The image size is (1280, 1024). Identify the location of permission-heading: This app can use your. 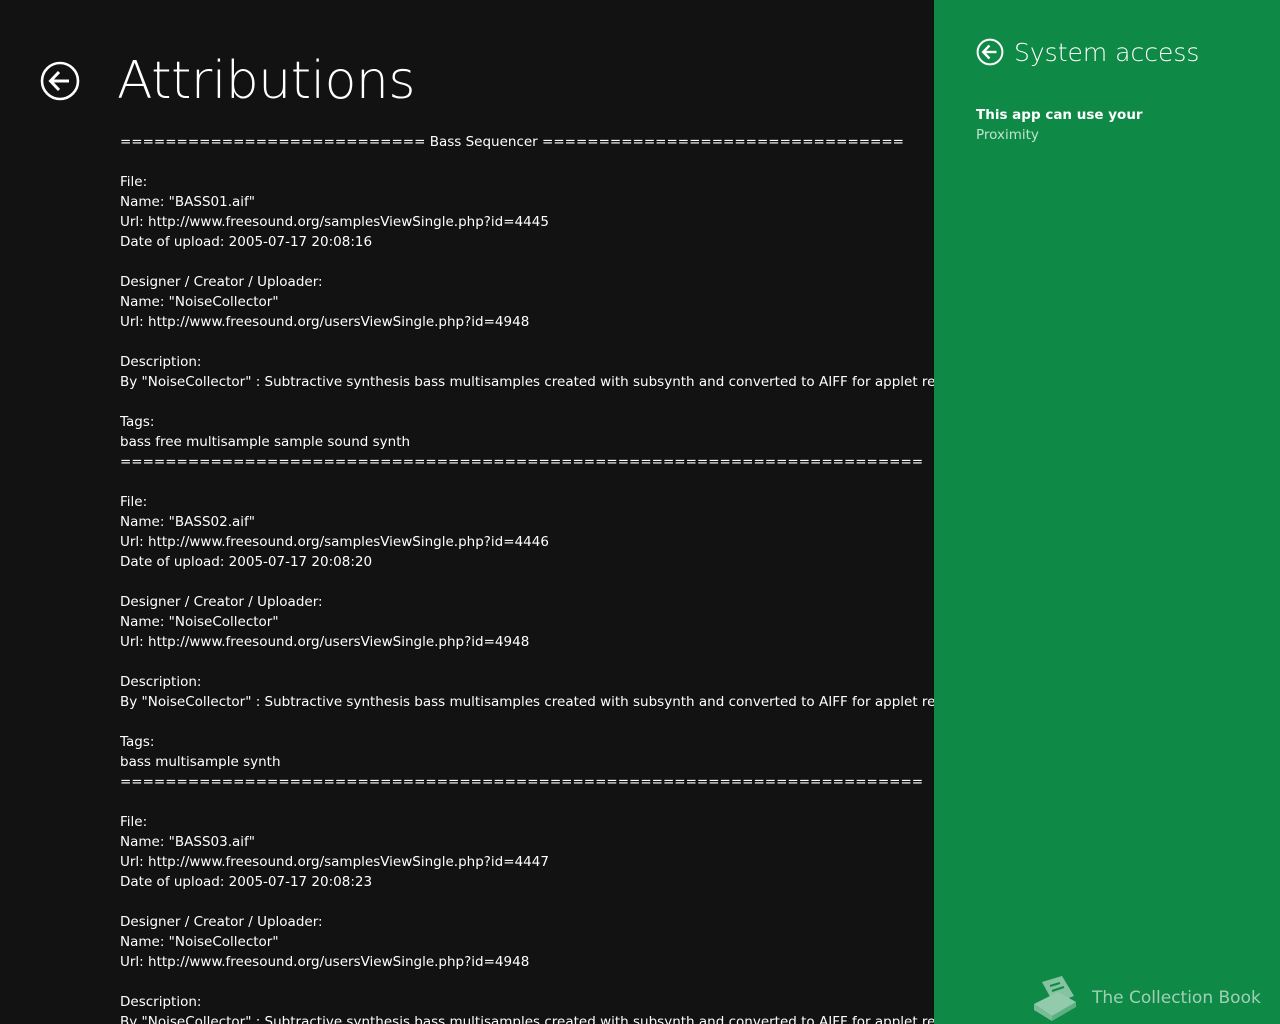
(1059, 115).